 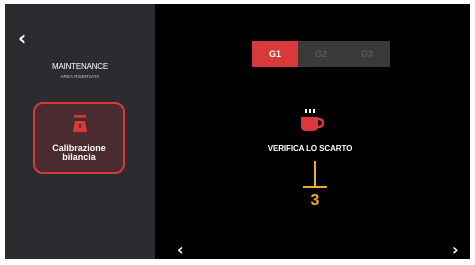 What do you see at coordinates (315, 174) in the screenshot?
I see `annotation-pointer-icon` at bounding box center [315, 174].